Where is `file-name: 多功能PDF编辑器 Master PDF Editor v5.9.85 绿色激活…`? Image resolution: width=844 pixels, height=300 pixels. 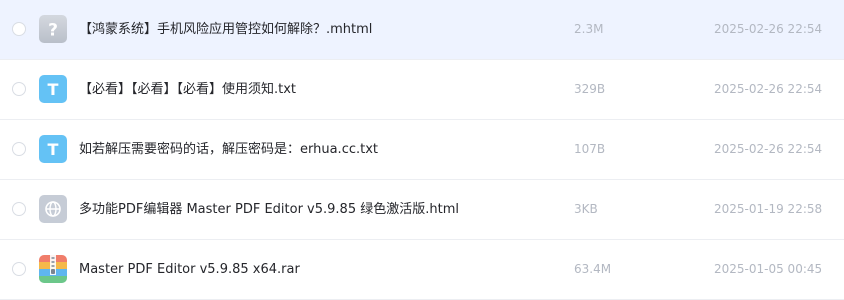 file-name: 多功能PDF编辑器 Master PDF Editor v5.9.85 绿色激活… is located at coordinates (269, 209).